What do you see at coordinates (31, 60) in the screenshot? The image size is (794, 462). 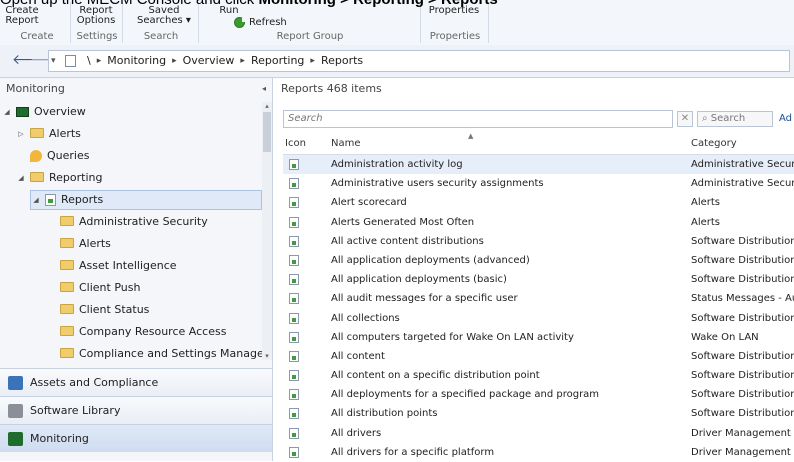 I see `back-button: 🡐` at bounding box center [31, 60].